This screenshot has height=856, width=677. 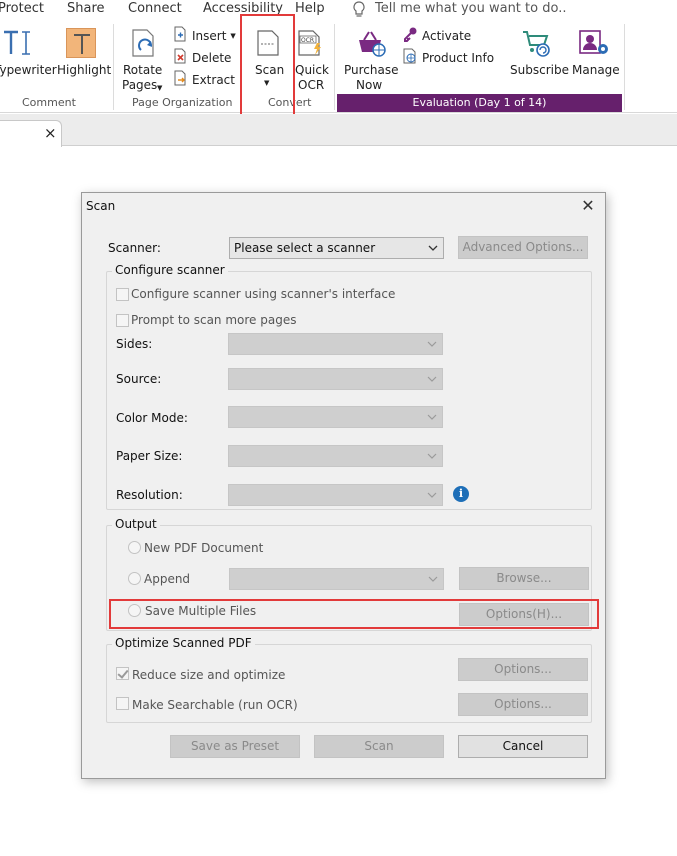 I want to click on rotate-label: Rotate, so click(x=143, y=70).